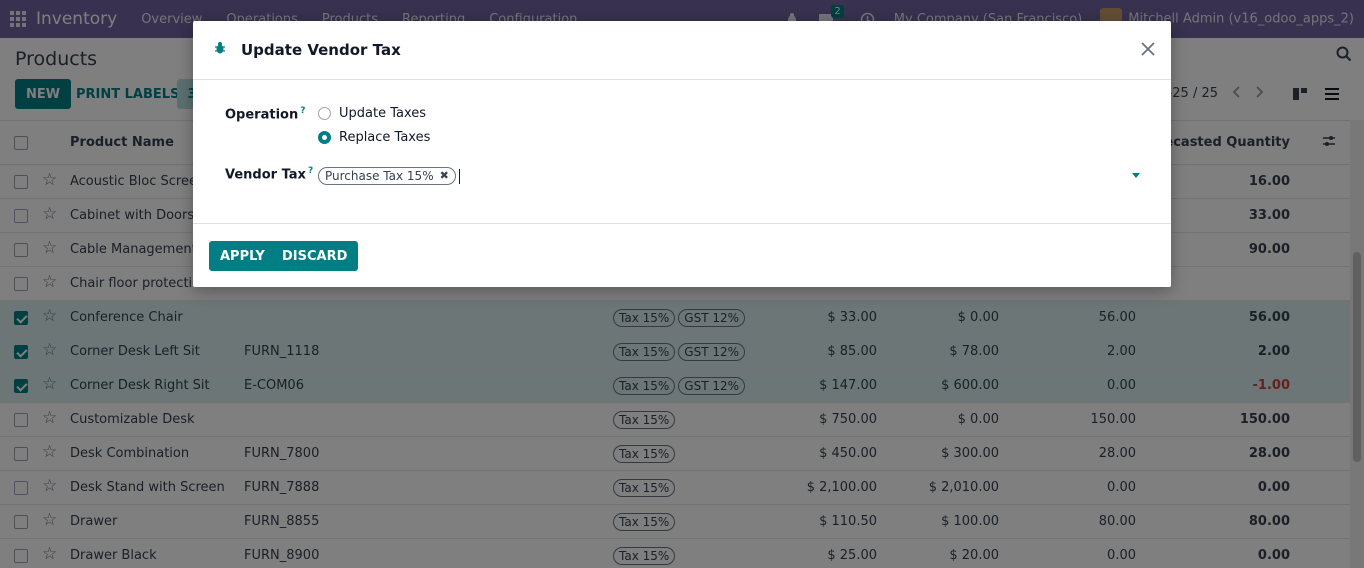  What do you see at coordinates (302, 111) in the screenshot?
I see `operation-help-icon: ?` at bounding box center [302, 111].